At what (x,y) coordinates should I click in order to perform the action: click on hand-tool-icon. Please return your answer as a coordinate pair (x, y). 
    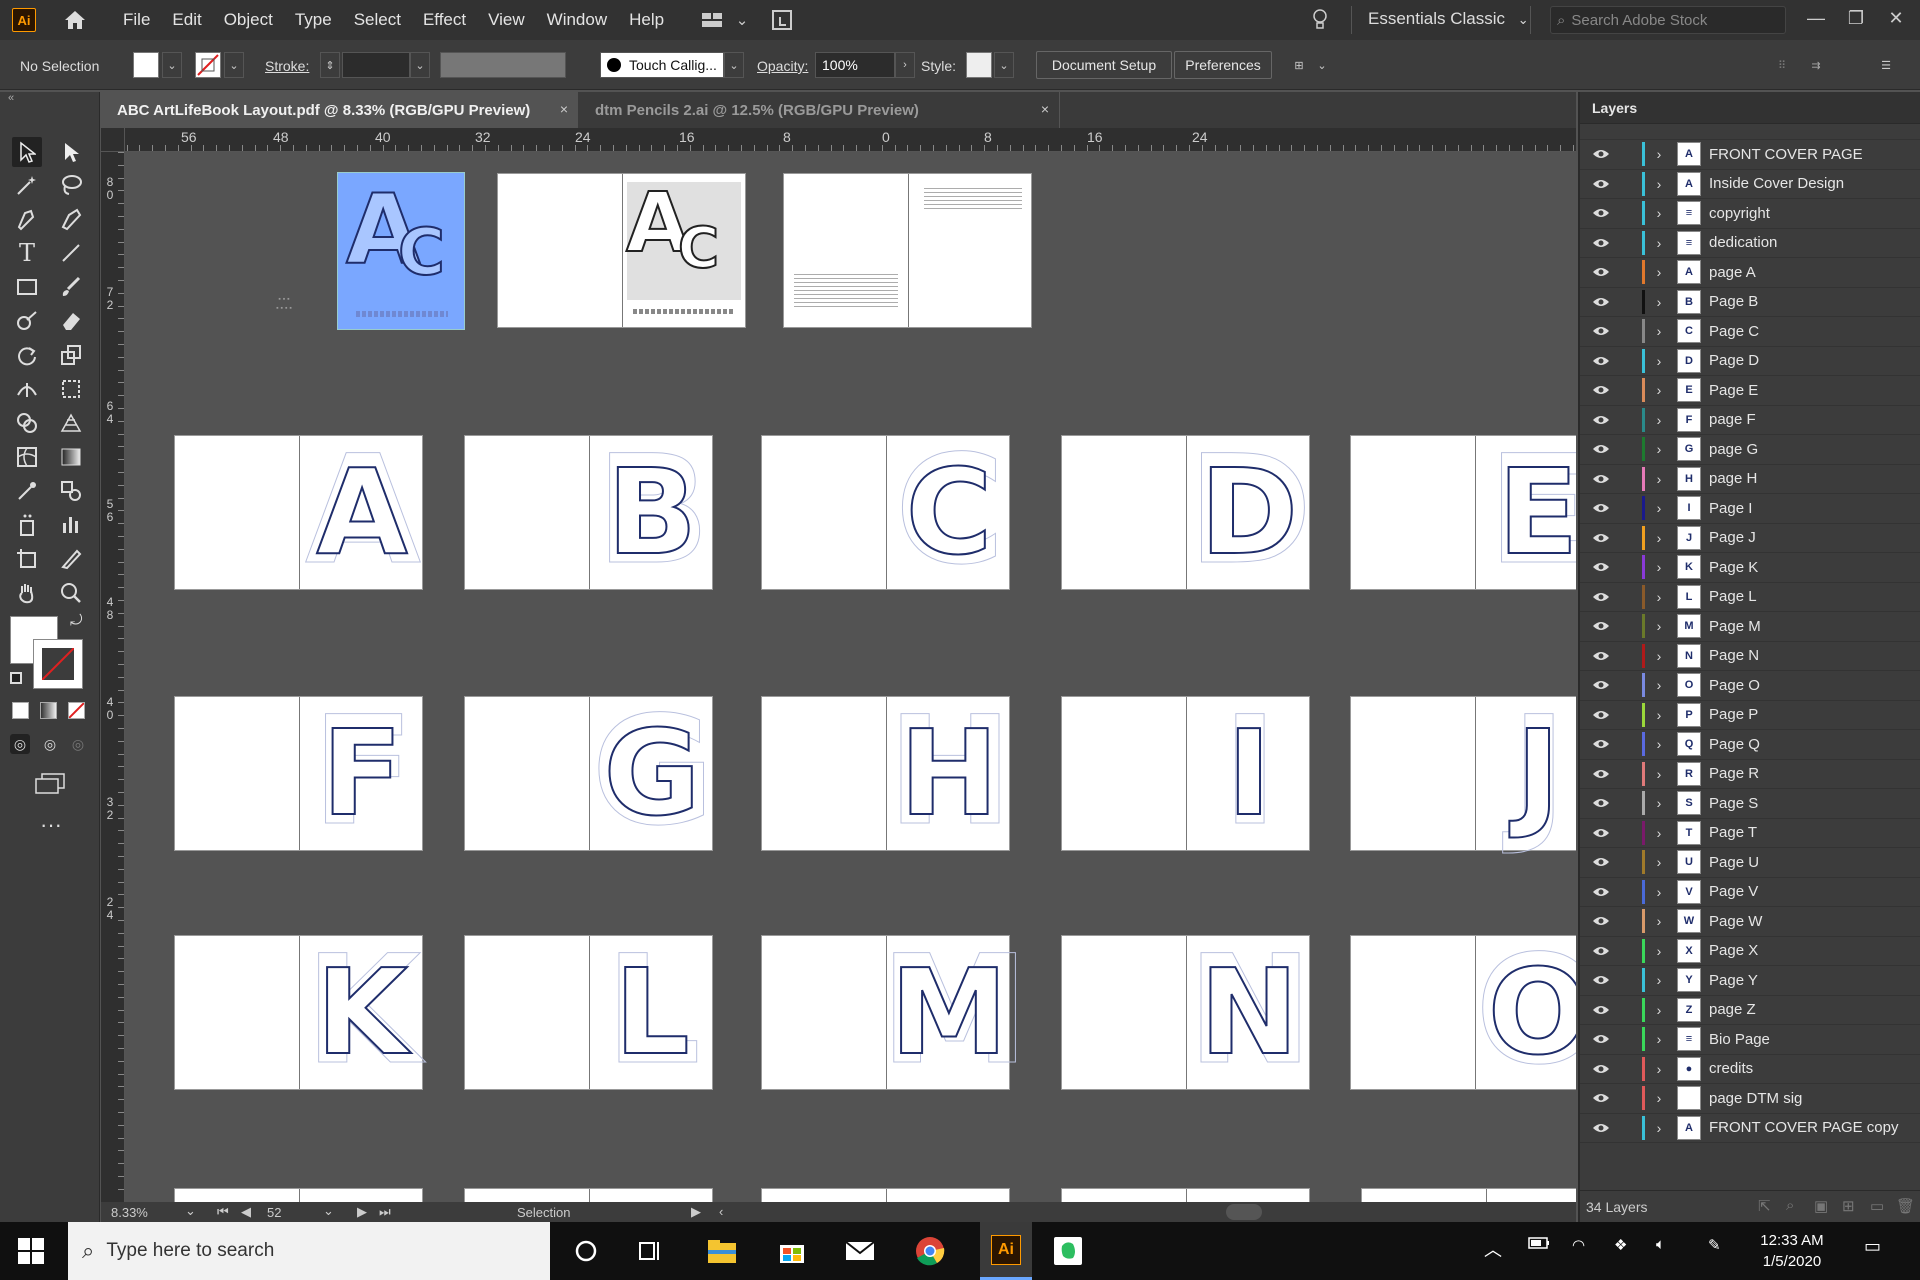
    Looking at the image, I should click on (27, 593).